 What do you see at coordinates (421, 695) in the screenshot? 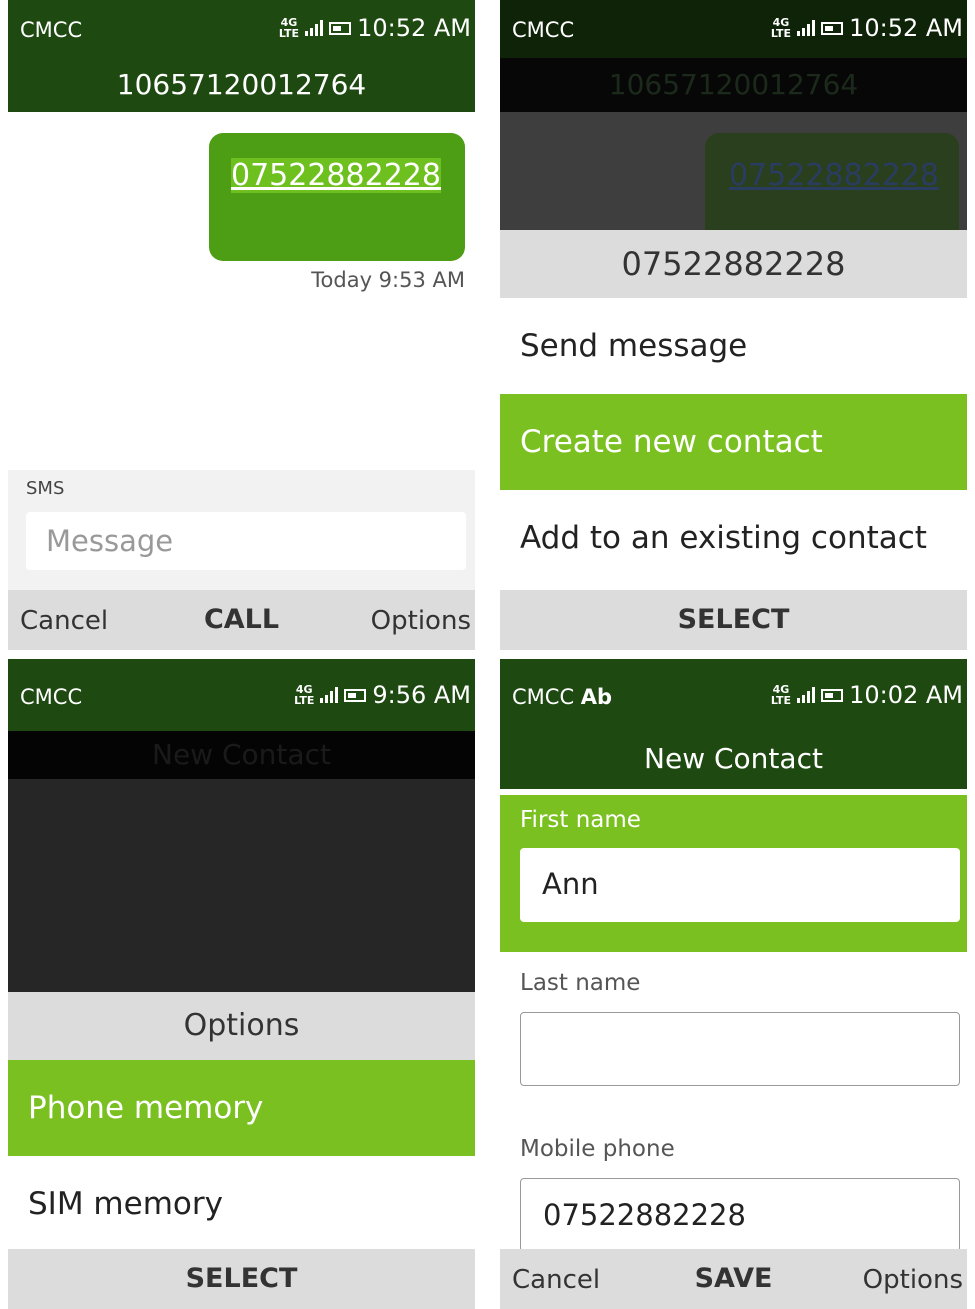
I see `status-time: 9:56 AM` at bounding box center [421, 695].